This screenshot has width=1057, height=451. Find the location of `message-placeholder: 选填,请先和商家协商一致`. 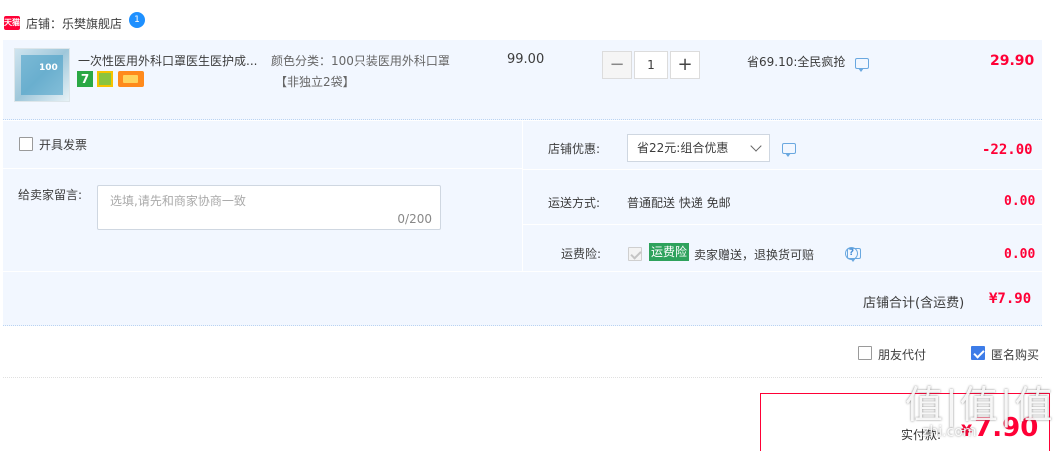

message-placeholder: 选填,请先和商家协商一致 is located at coordinates (178, 201).